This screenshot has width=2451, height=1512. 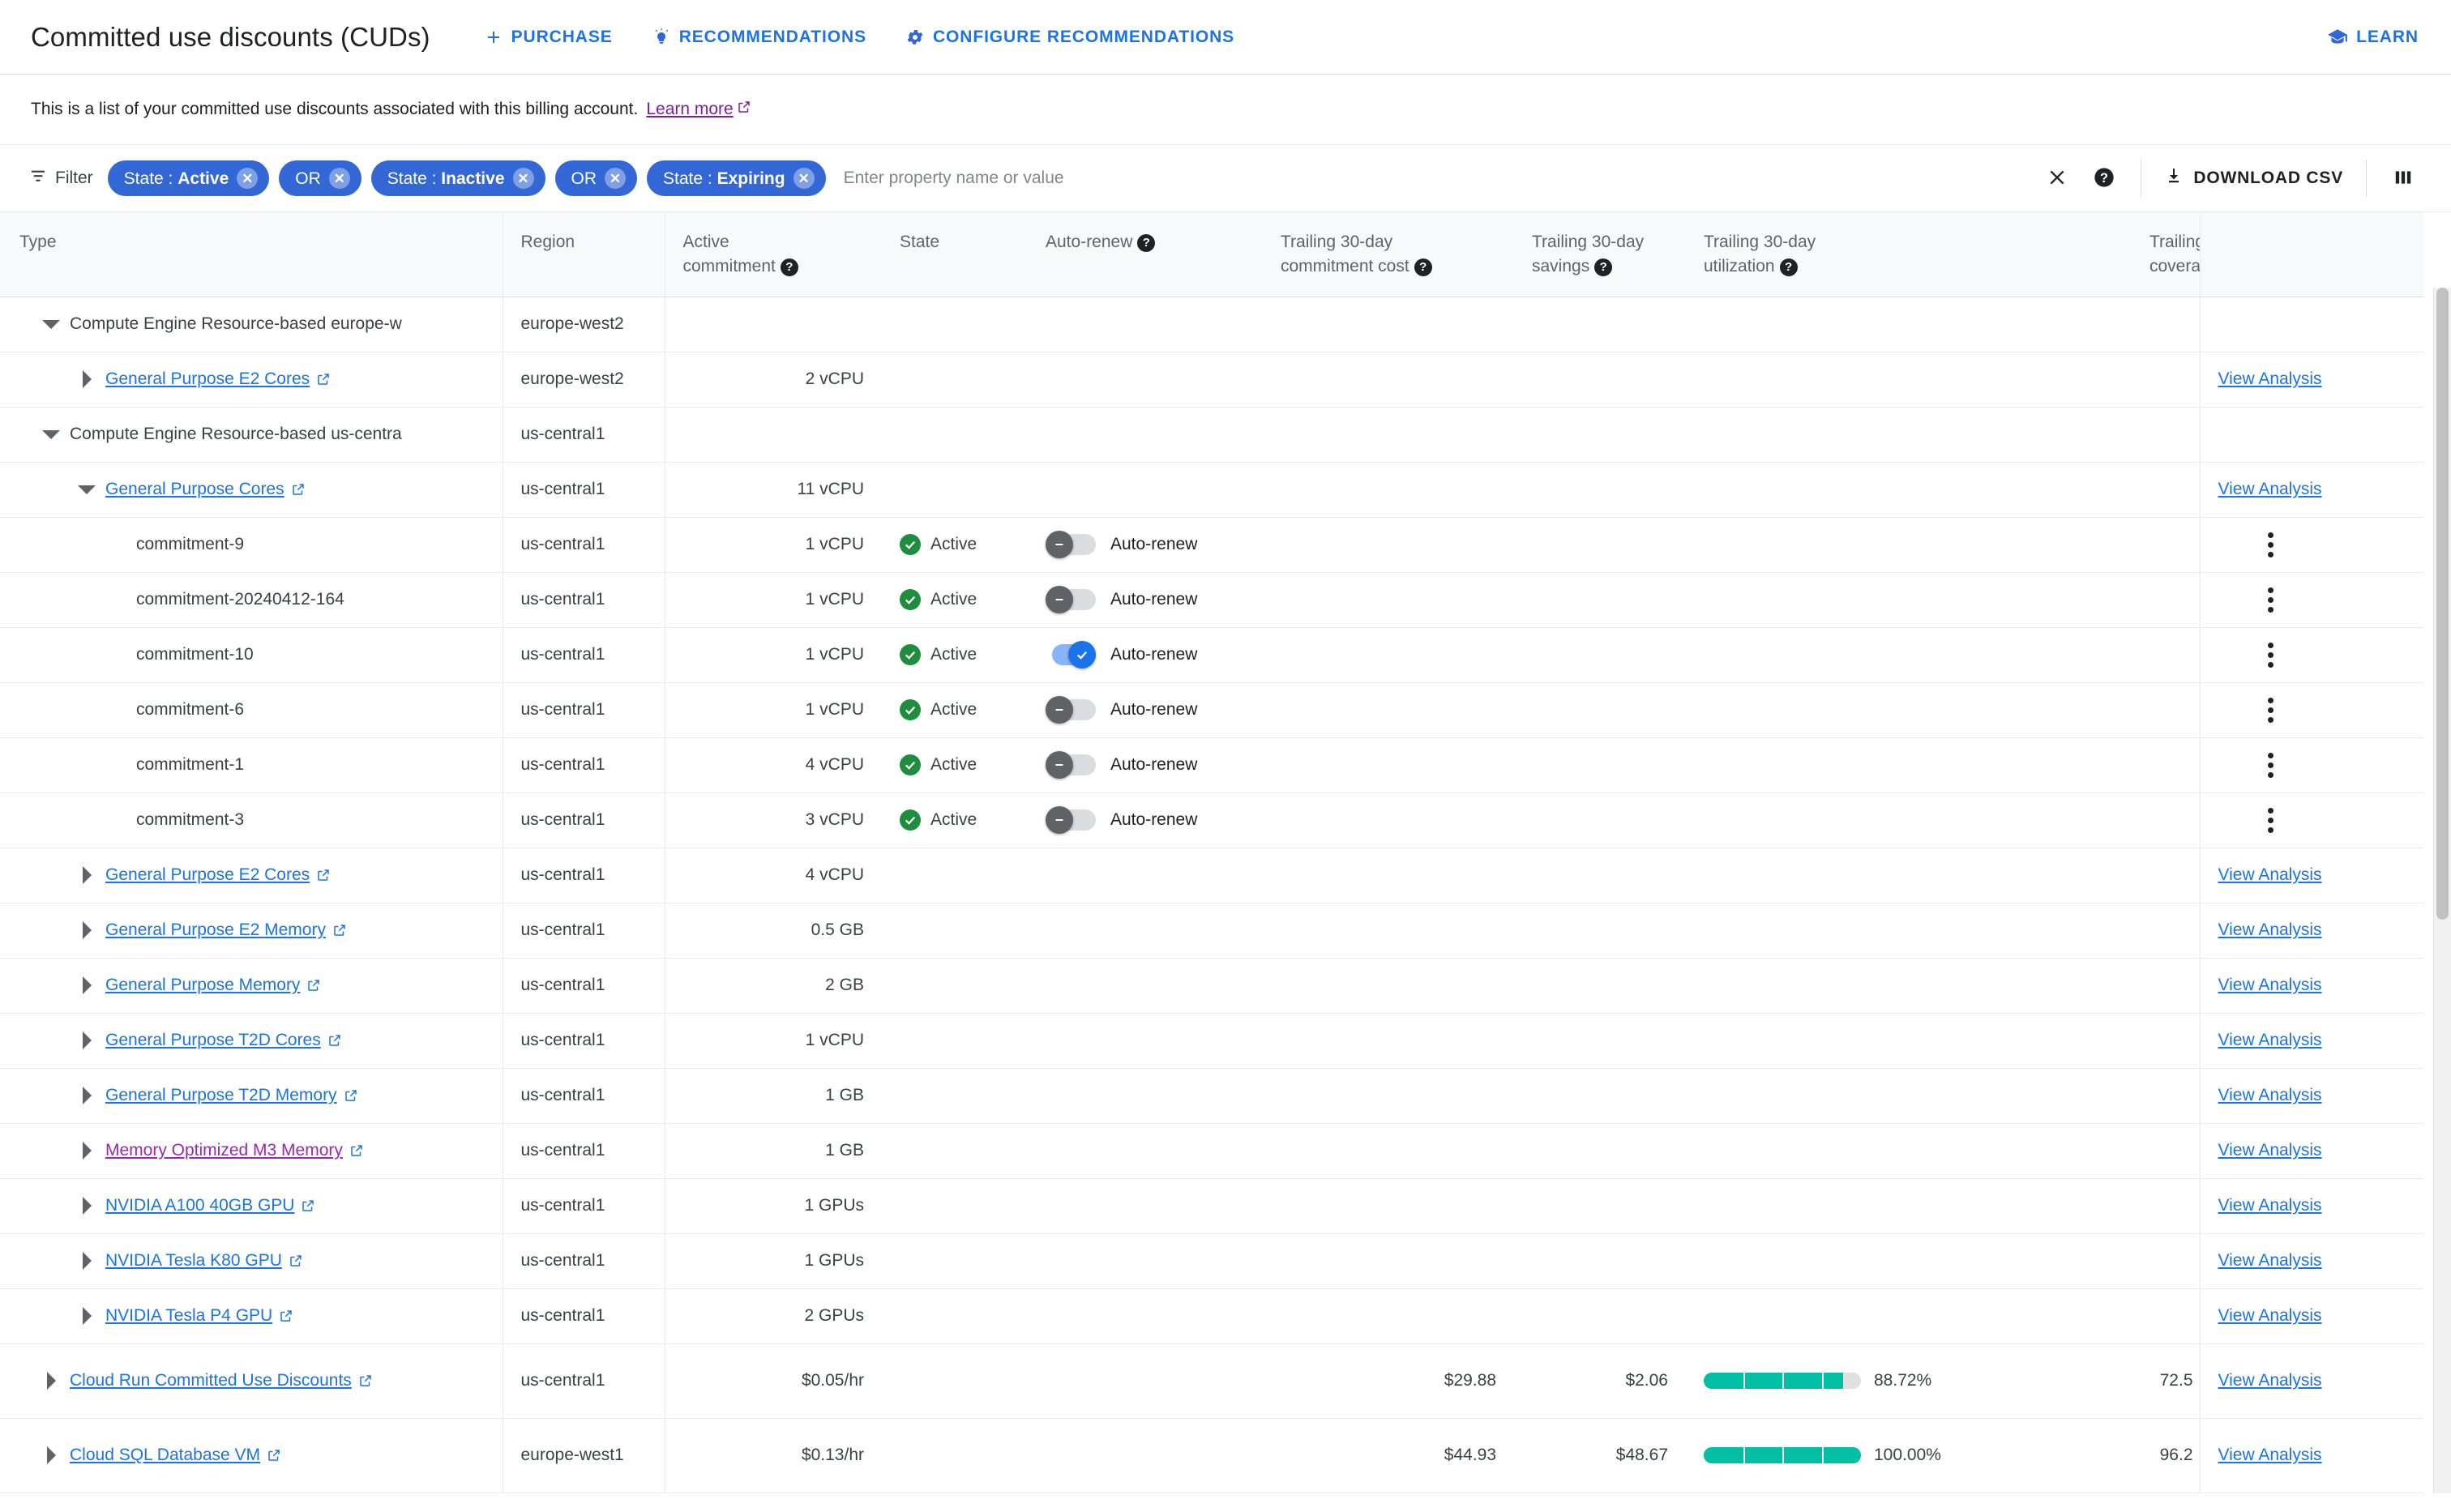 I want to click on filter-help-button: ?, so click(x=2105, y=179).